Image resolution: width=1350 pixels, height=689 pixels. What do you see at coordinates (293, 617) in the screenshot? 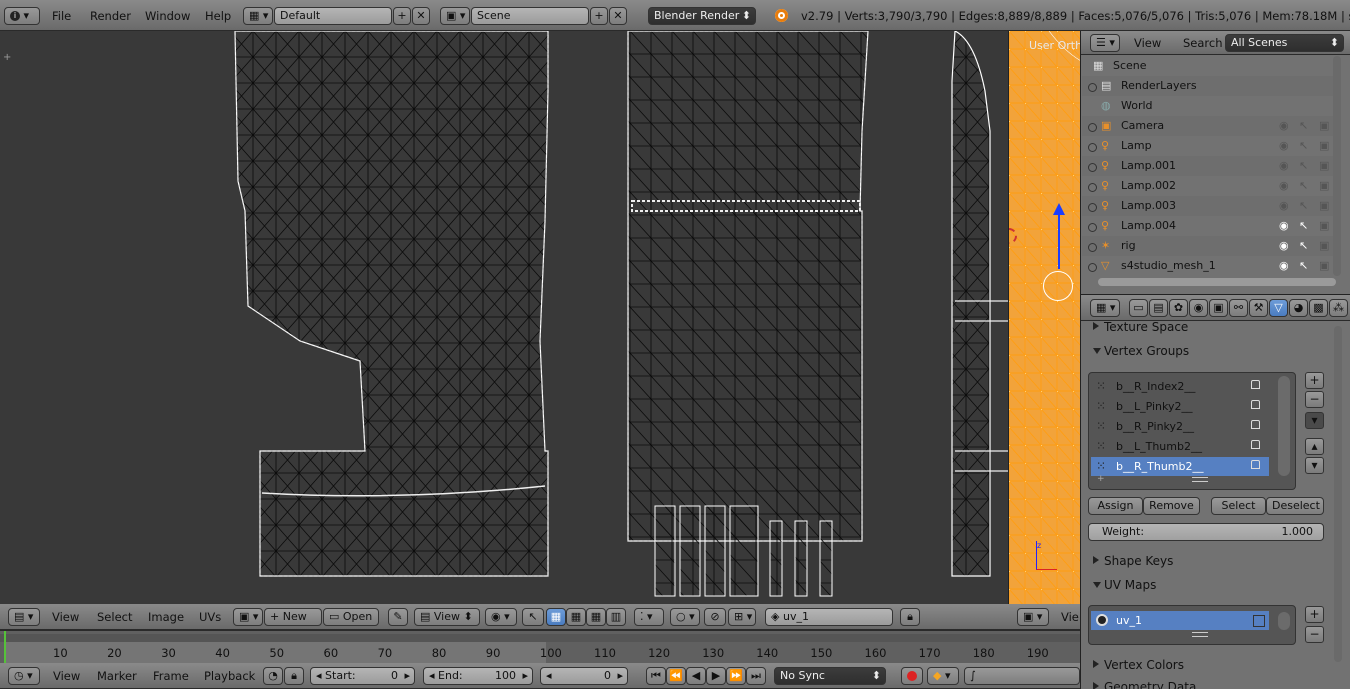
I see `new-image-button: + New` at bounding box center [293, 617].